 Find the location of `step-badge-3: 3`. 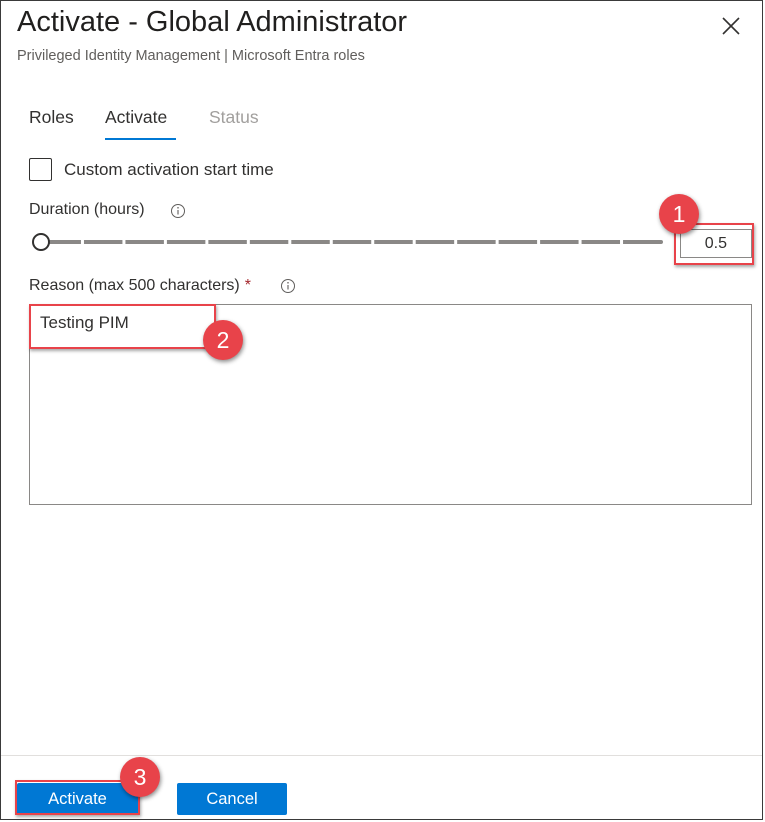

step-badge-3: 3 is located at coordinates (140, 777).